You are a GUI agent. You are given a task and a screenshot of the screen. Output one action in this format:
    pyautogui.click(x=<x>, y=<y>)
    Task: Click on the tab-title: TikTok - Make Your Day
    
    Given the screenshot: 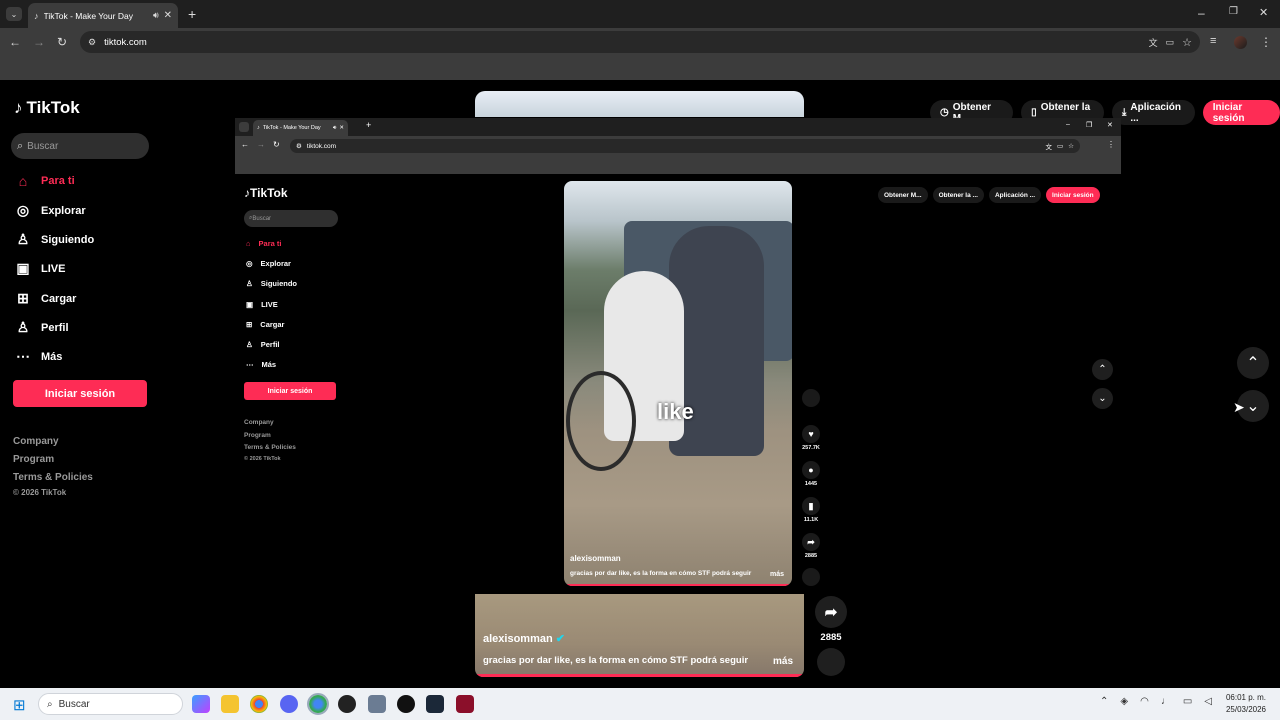 What is the action you would take?
    pyautogui.click(x=88, y=15)
    